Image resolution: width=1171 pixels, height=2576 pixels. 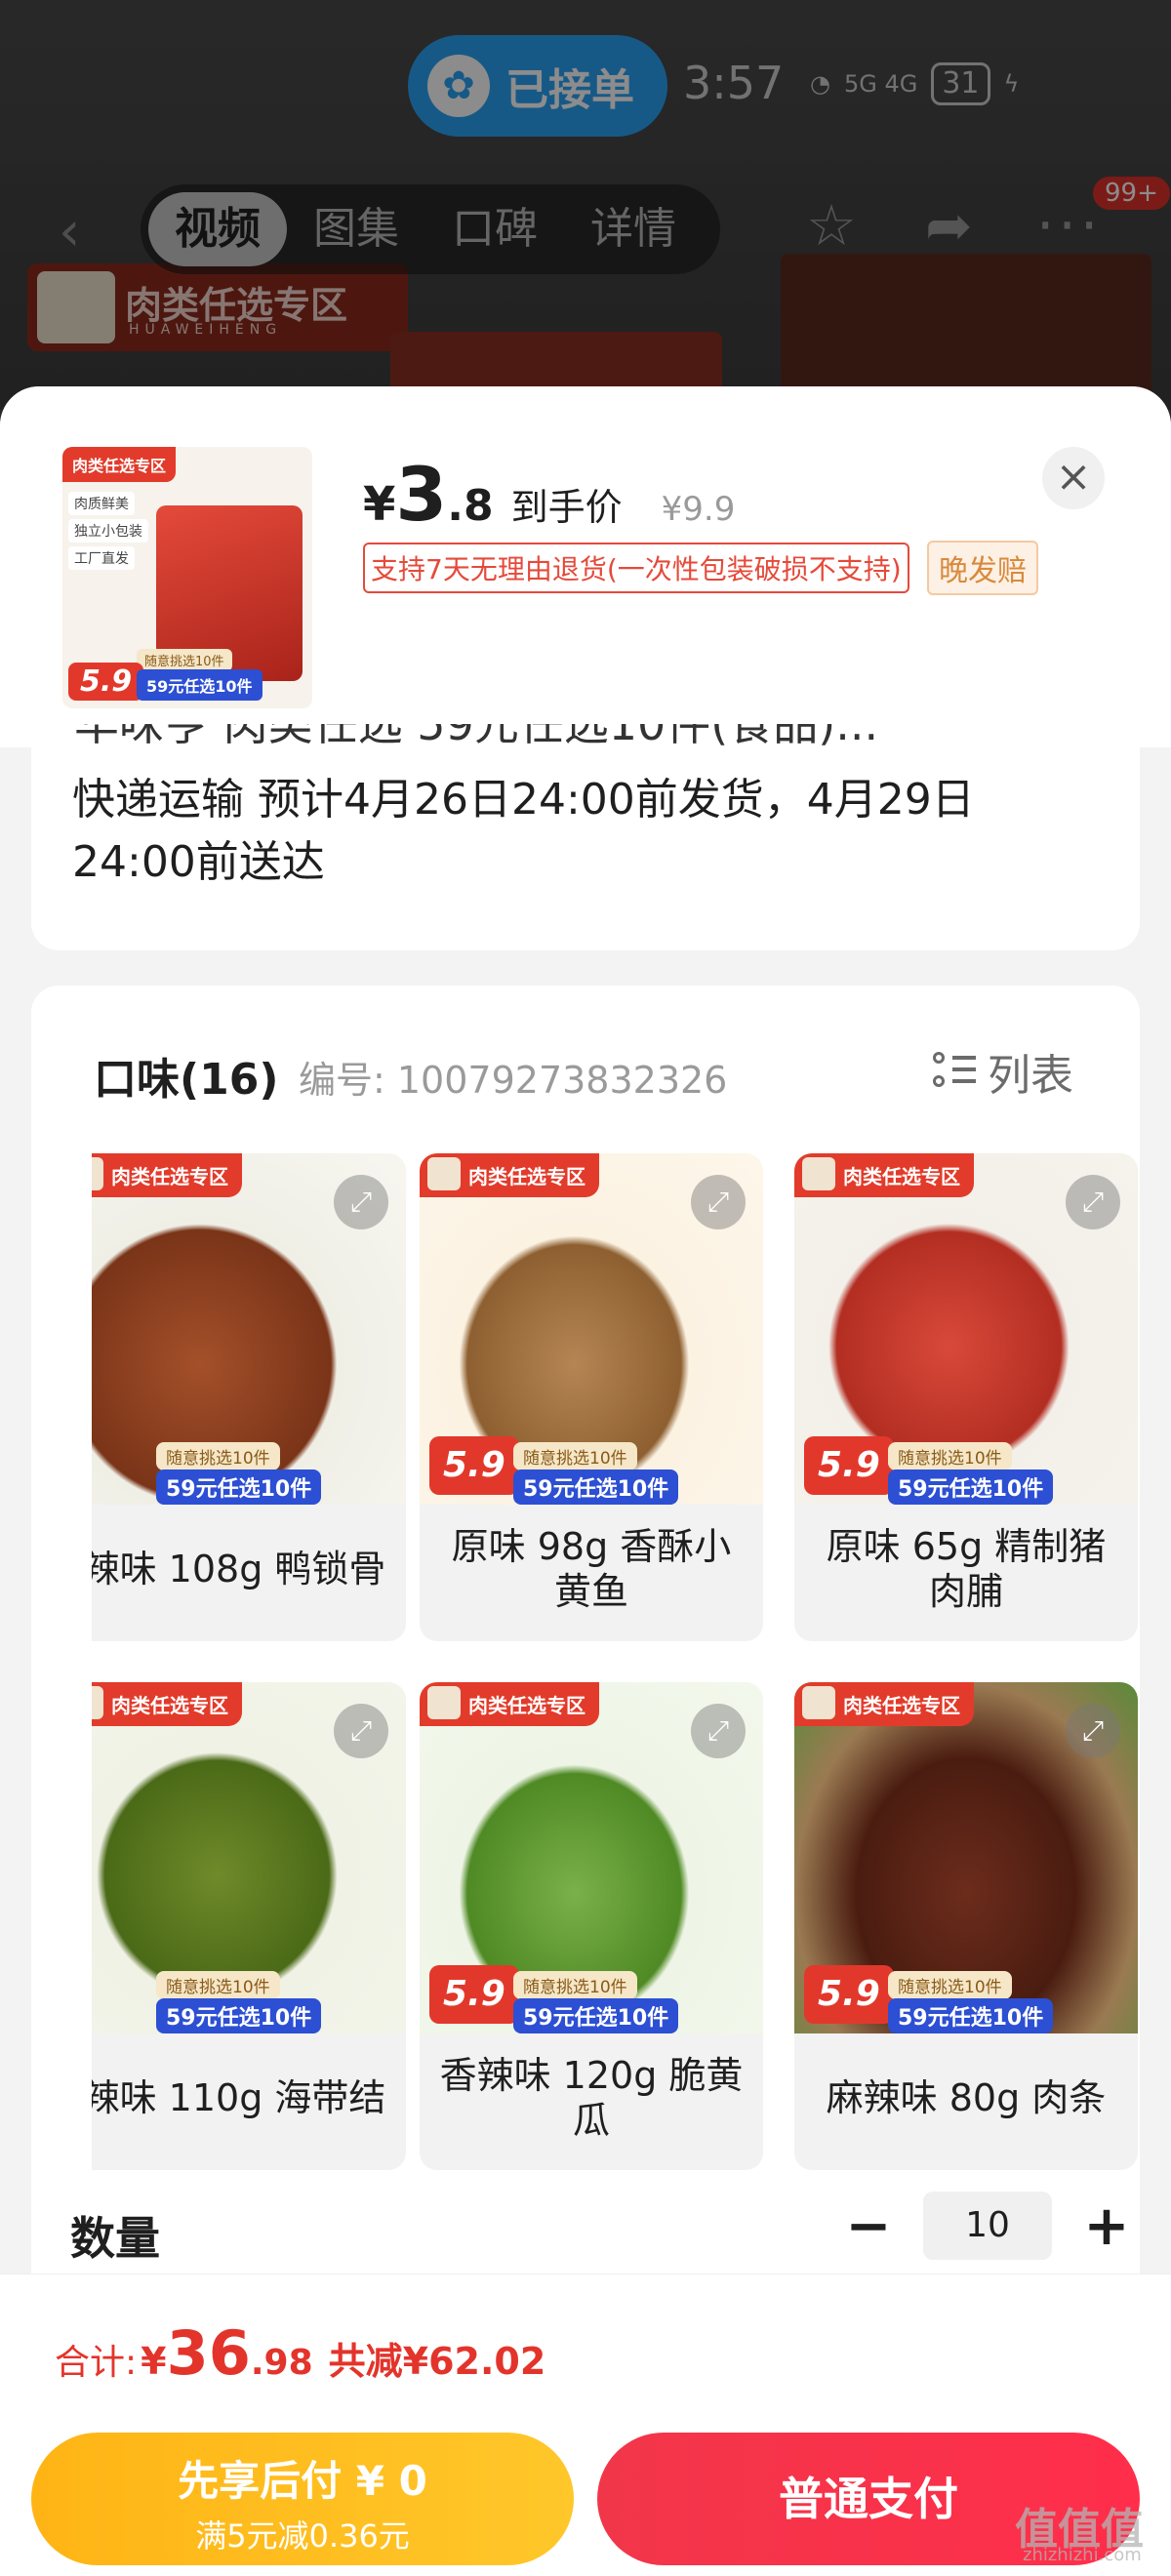 I want to click on total-decimal: .98, so click(x=281, y=2363).